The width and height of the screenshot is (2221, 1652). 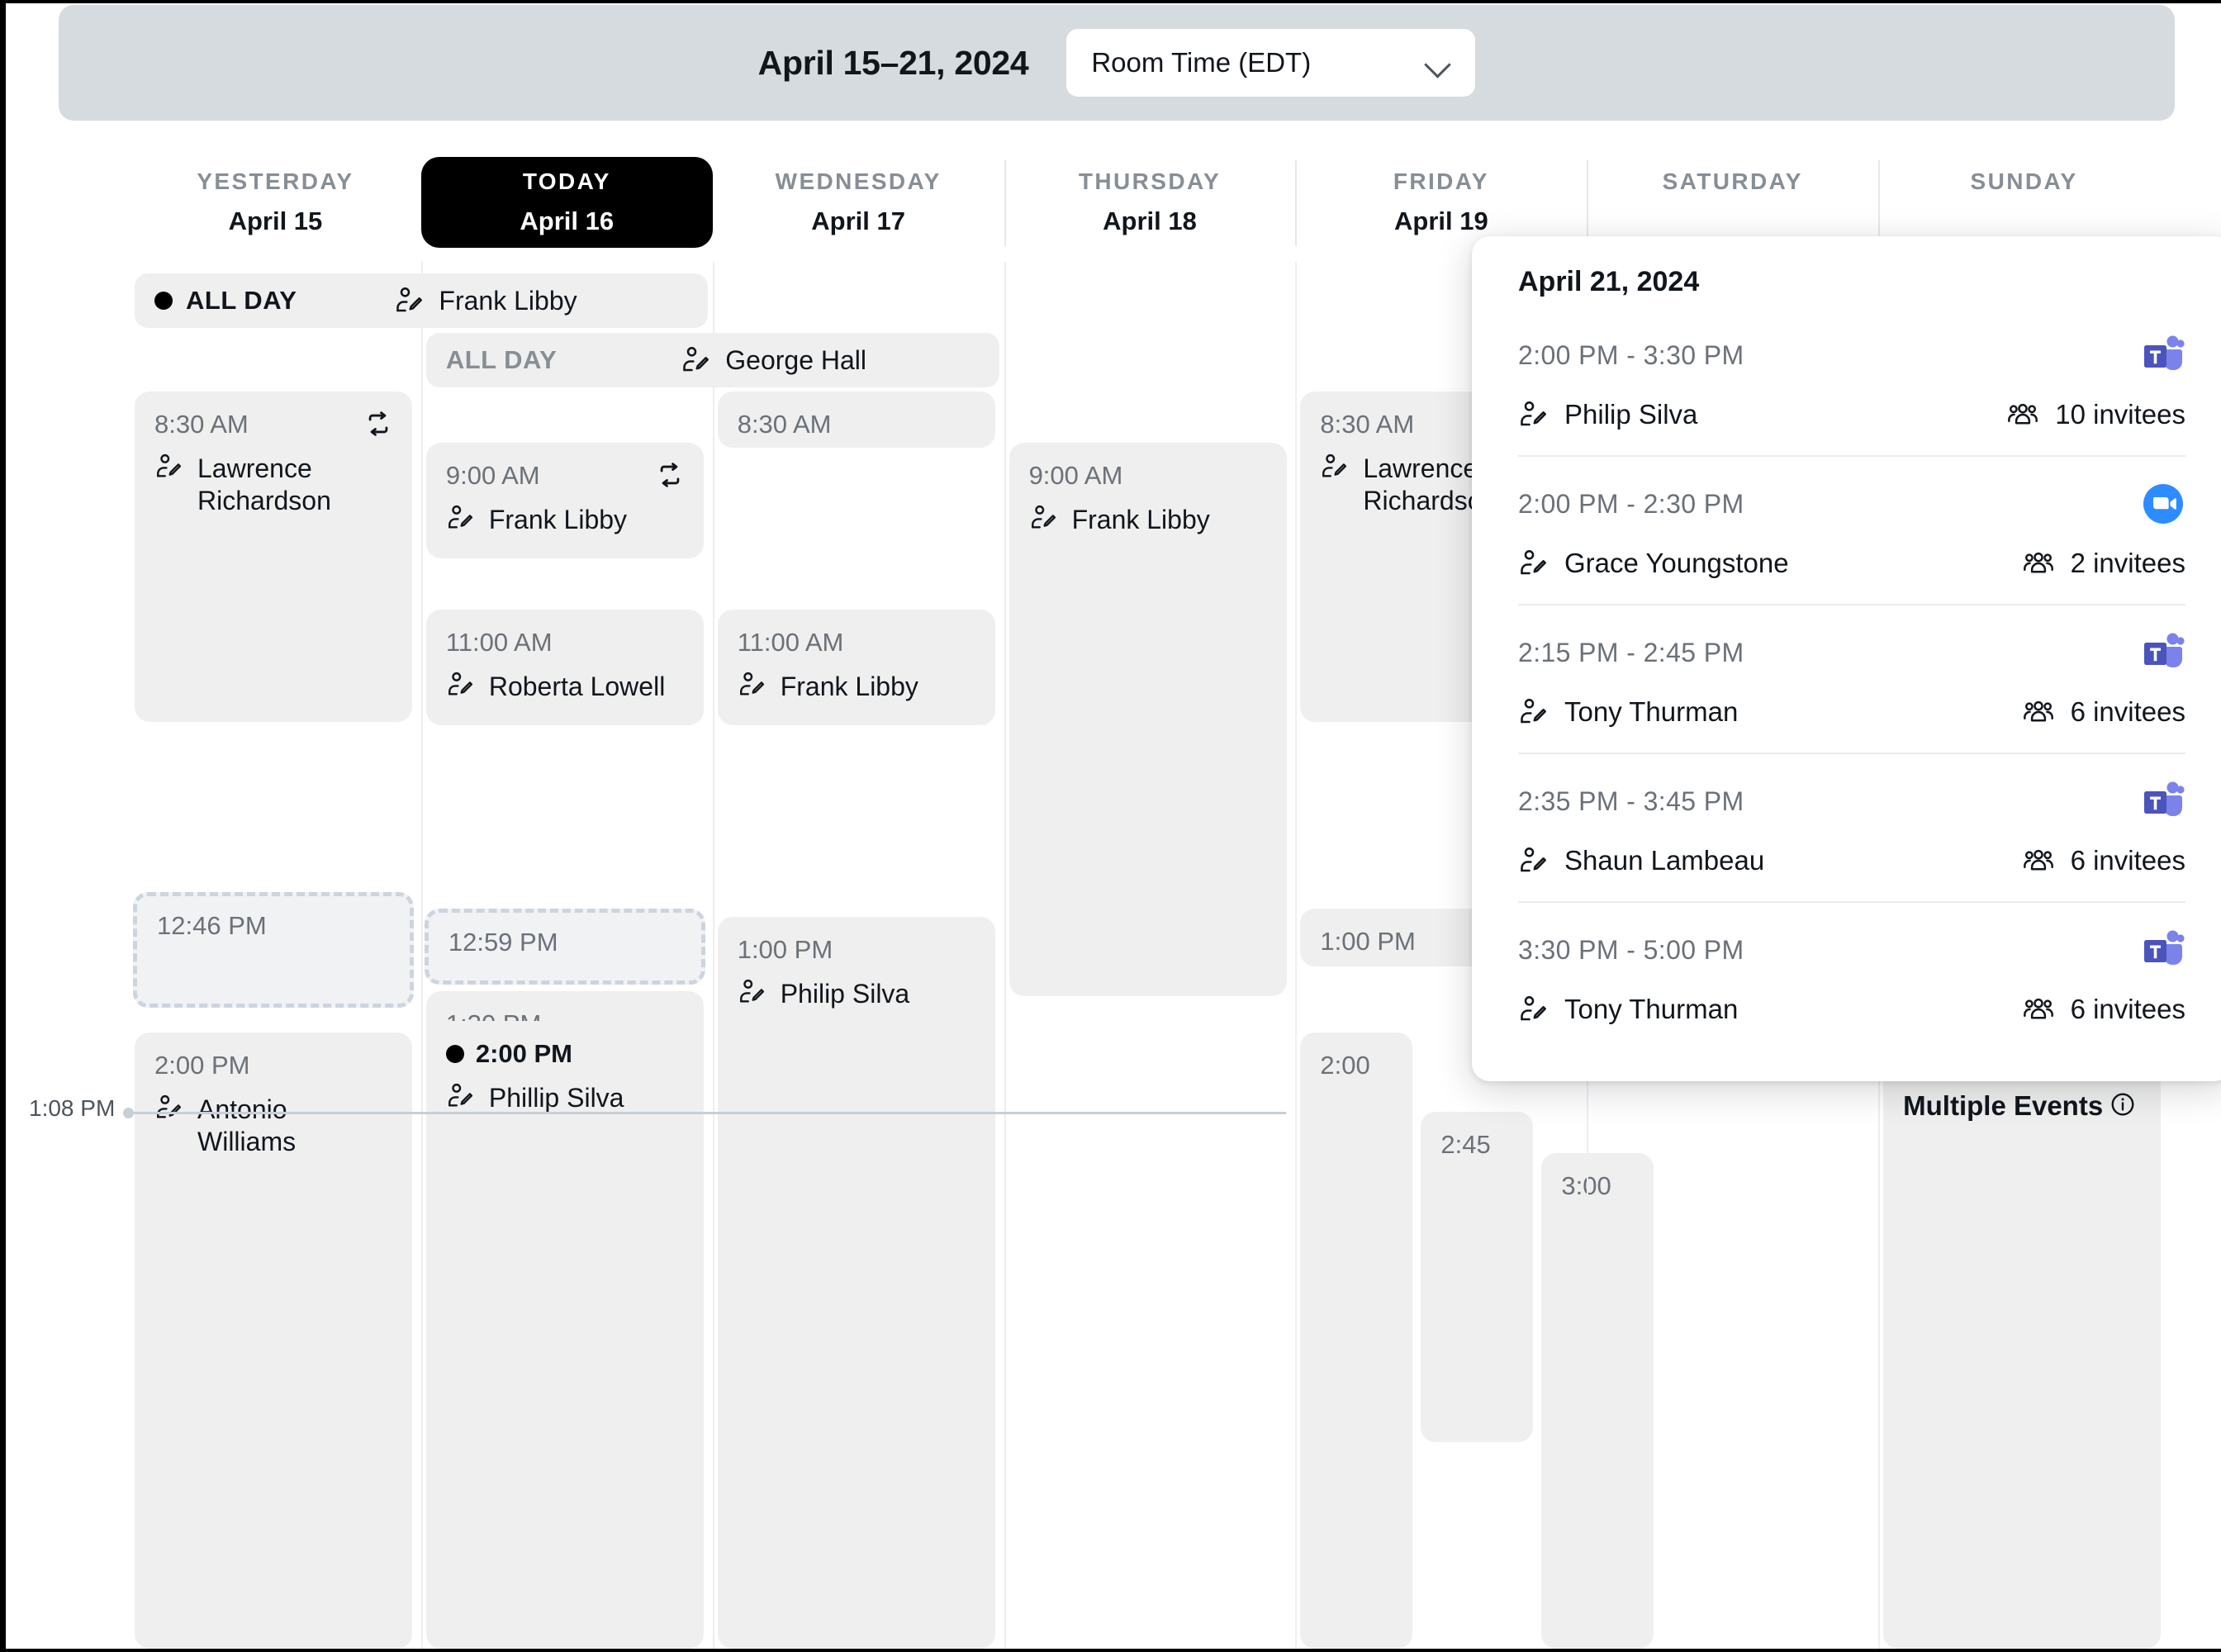 What do you see at coordinates (712, 360) in the screenshot?
I see `all-day-event: ALL DAY George Hall` at bounding box center [712, 360].